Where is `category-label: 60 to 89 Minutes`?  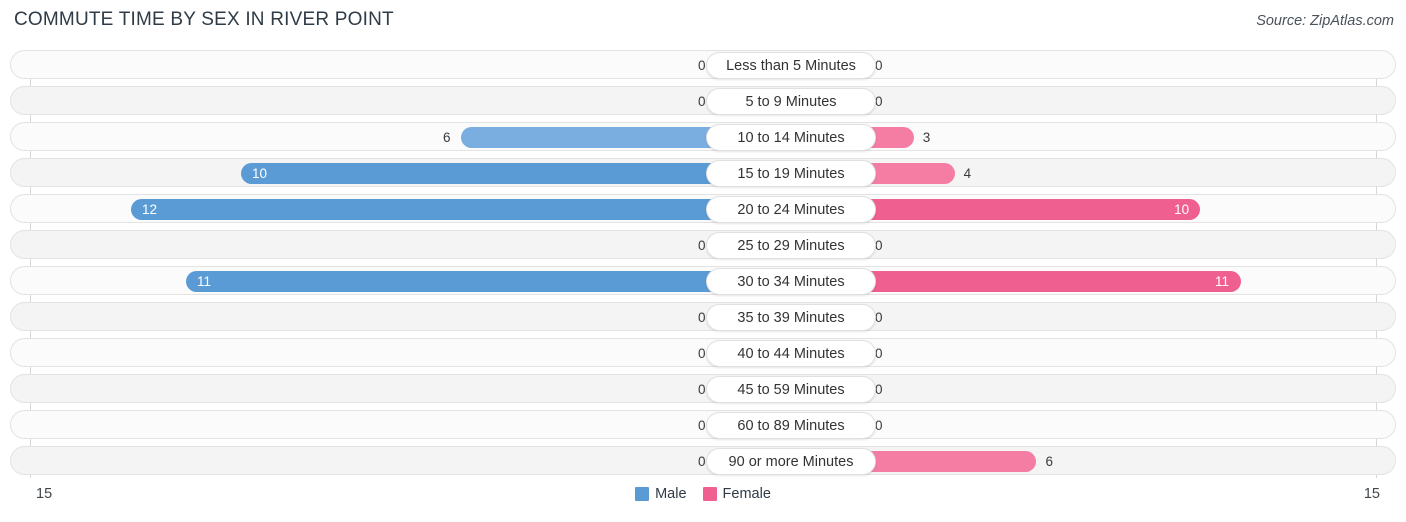 category-label: 60 to 89 Minutes is located at coordinates (791, 425).